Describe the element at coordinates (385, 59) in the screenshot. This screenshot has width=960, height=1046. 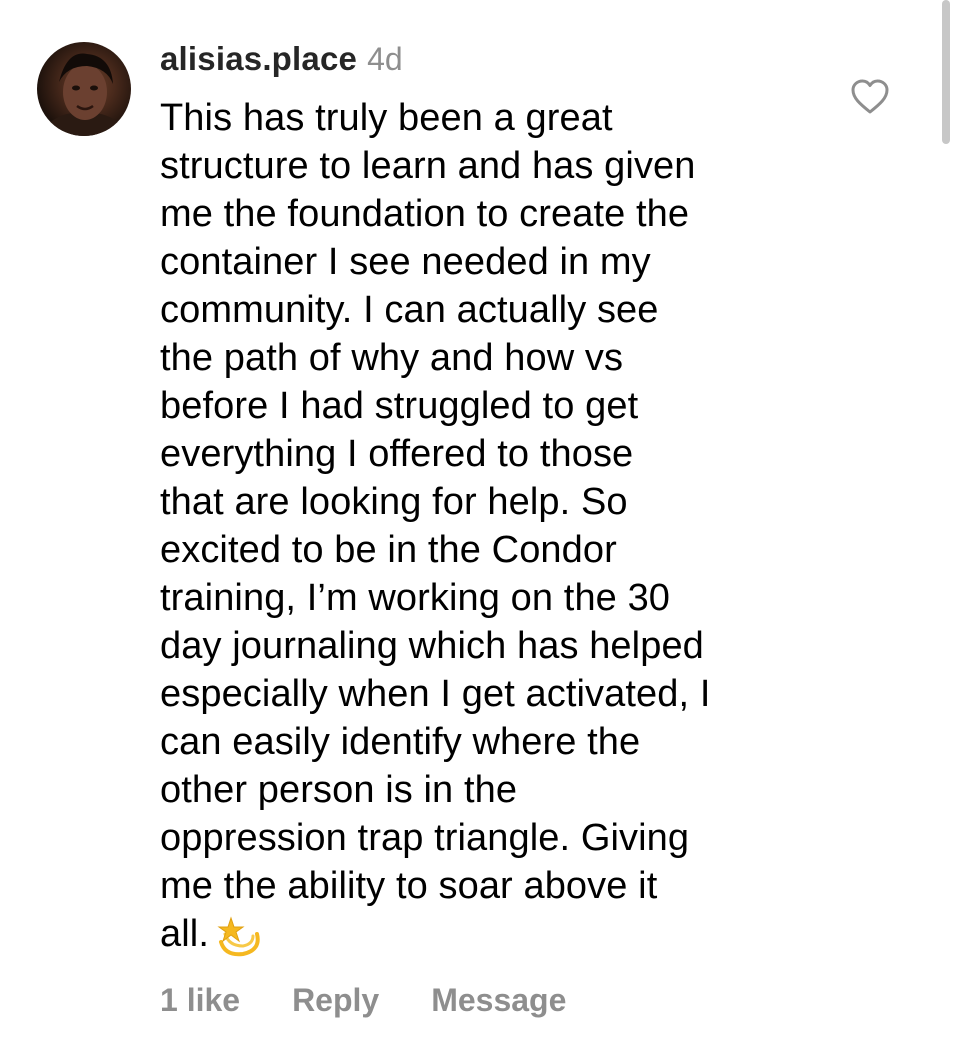
I see `comment-timestamp: 4d` at that location.